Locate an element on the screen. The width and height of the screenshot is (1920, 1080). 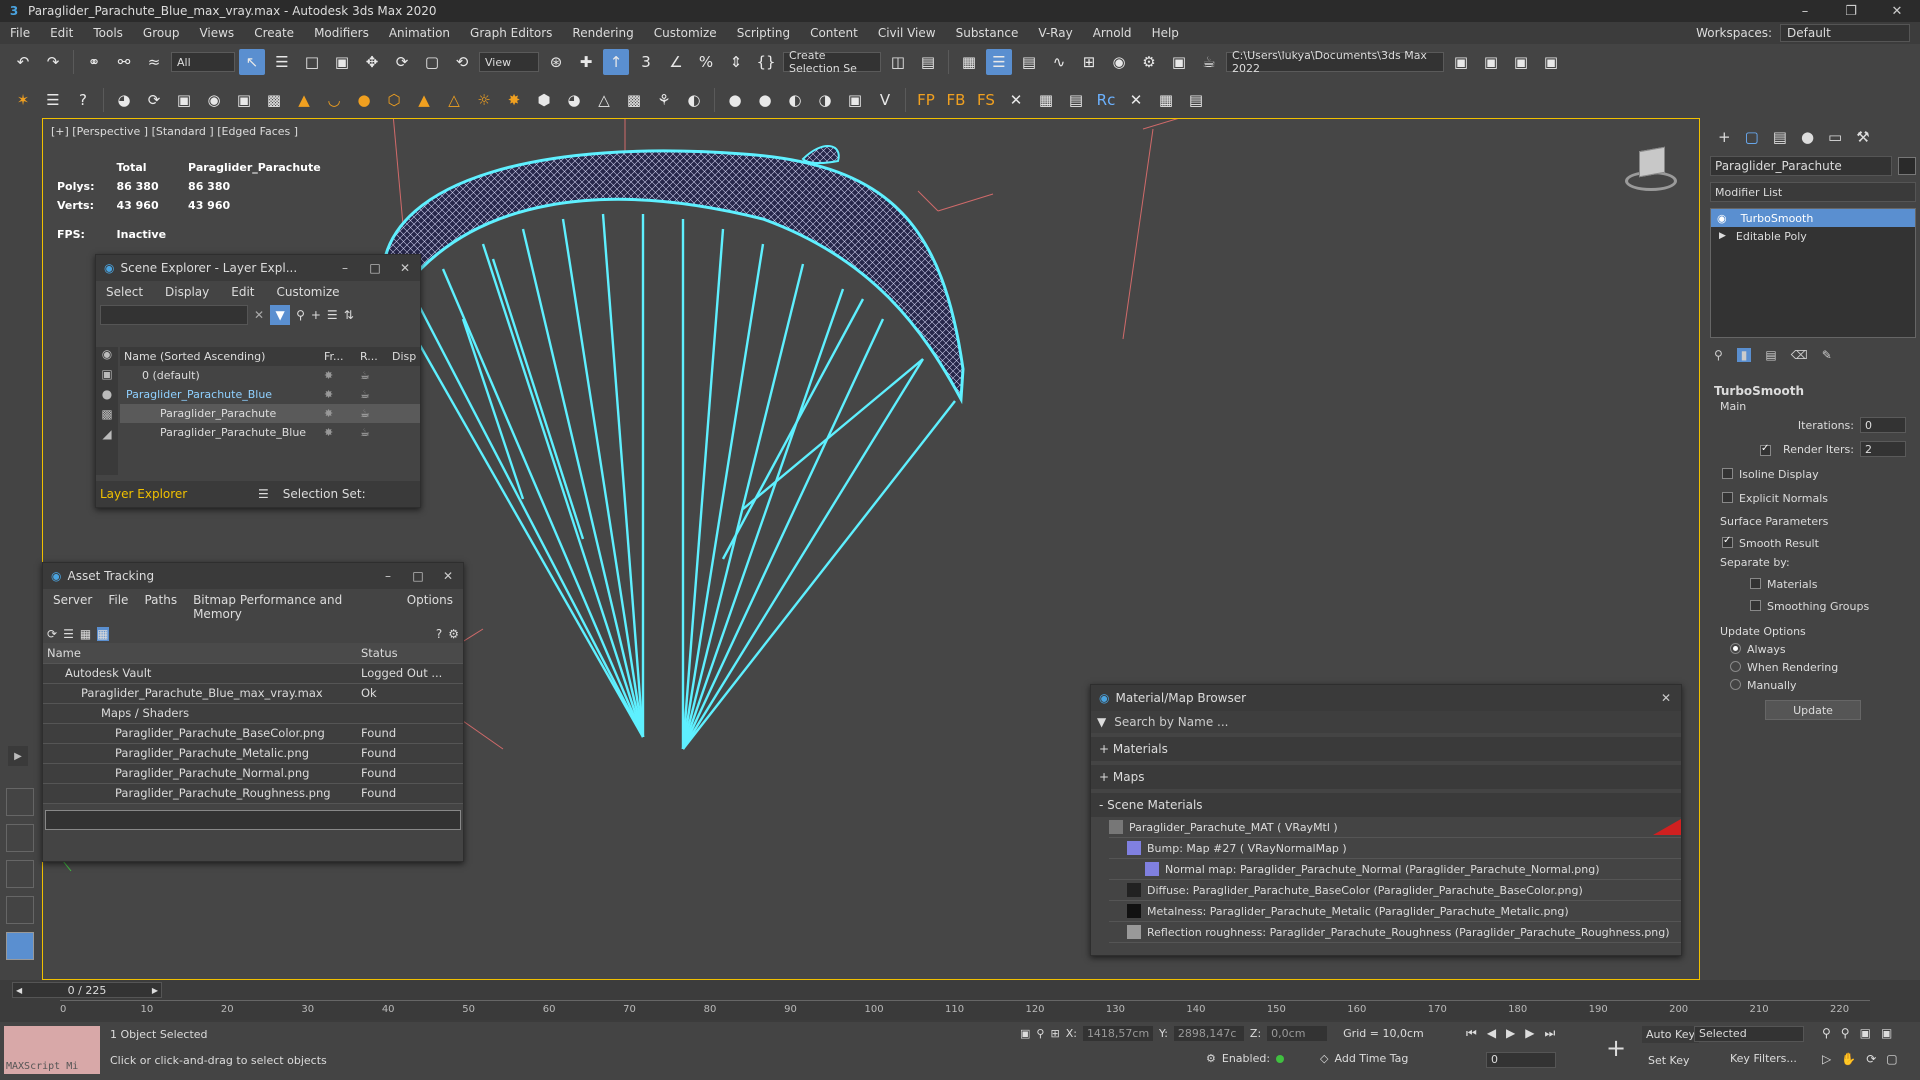
col-display-header: Disp is located at coordinates (404, 356).